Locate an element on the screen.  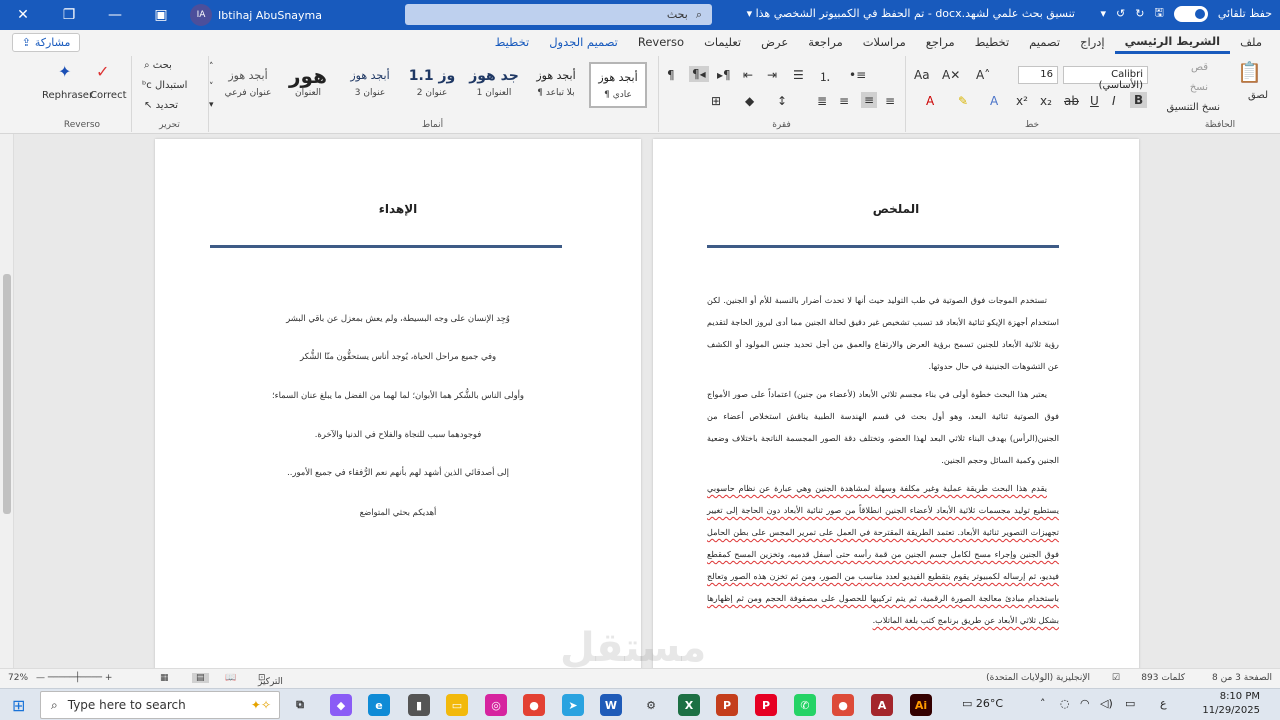
align-left-icon: ≡ is located at coordinates (844, 101).